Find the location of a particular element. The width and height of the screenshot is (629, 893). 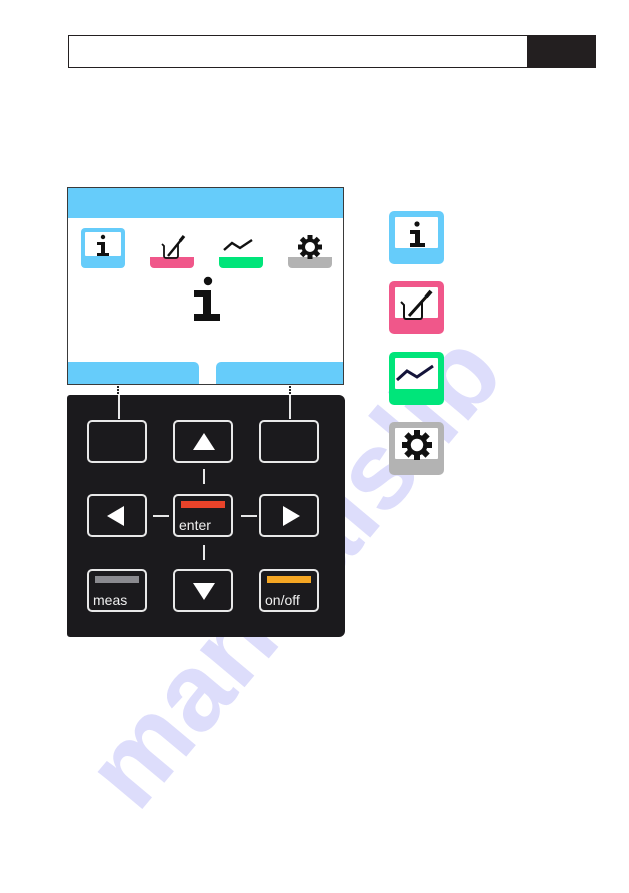

right-button is located at coordinates (289, 515).